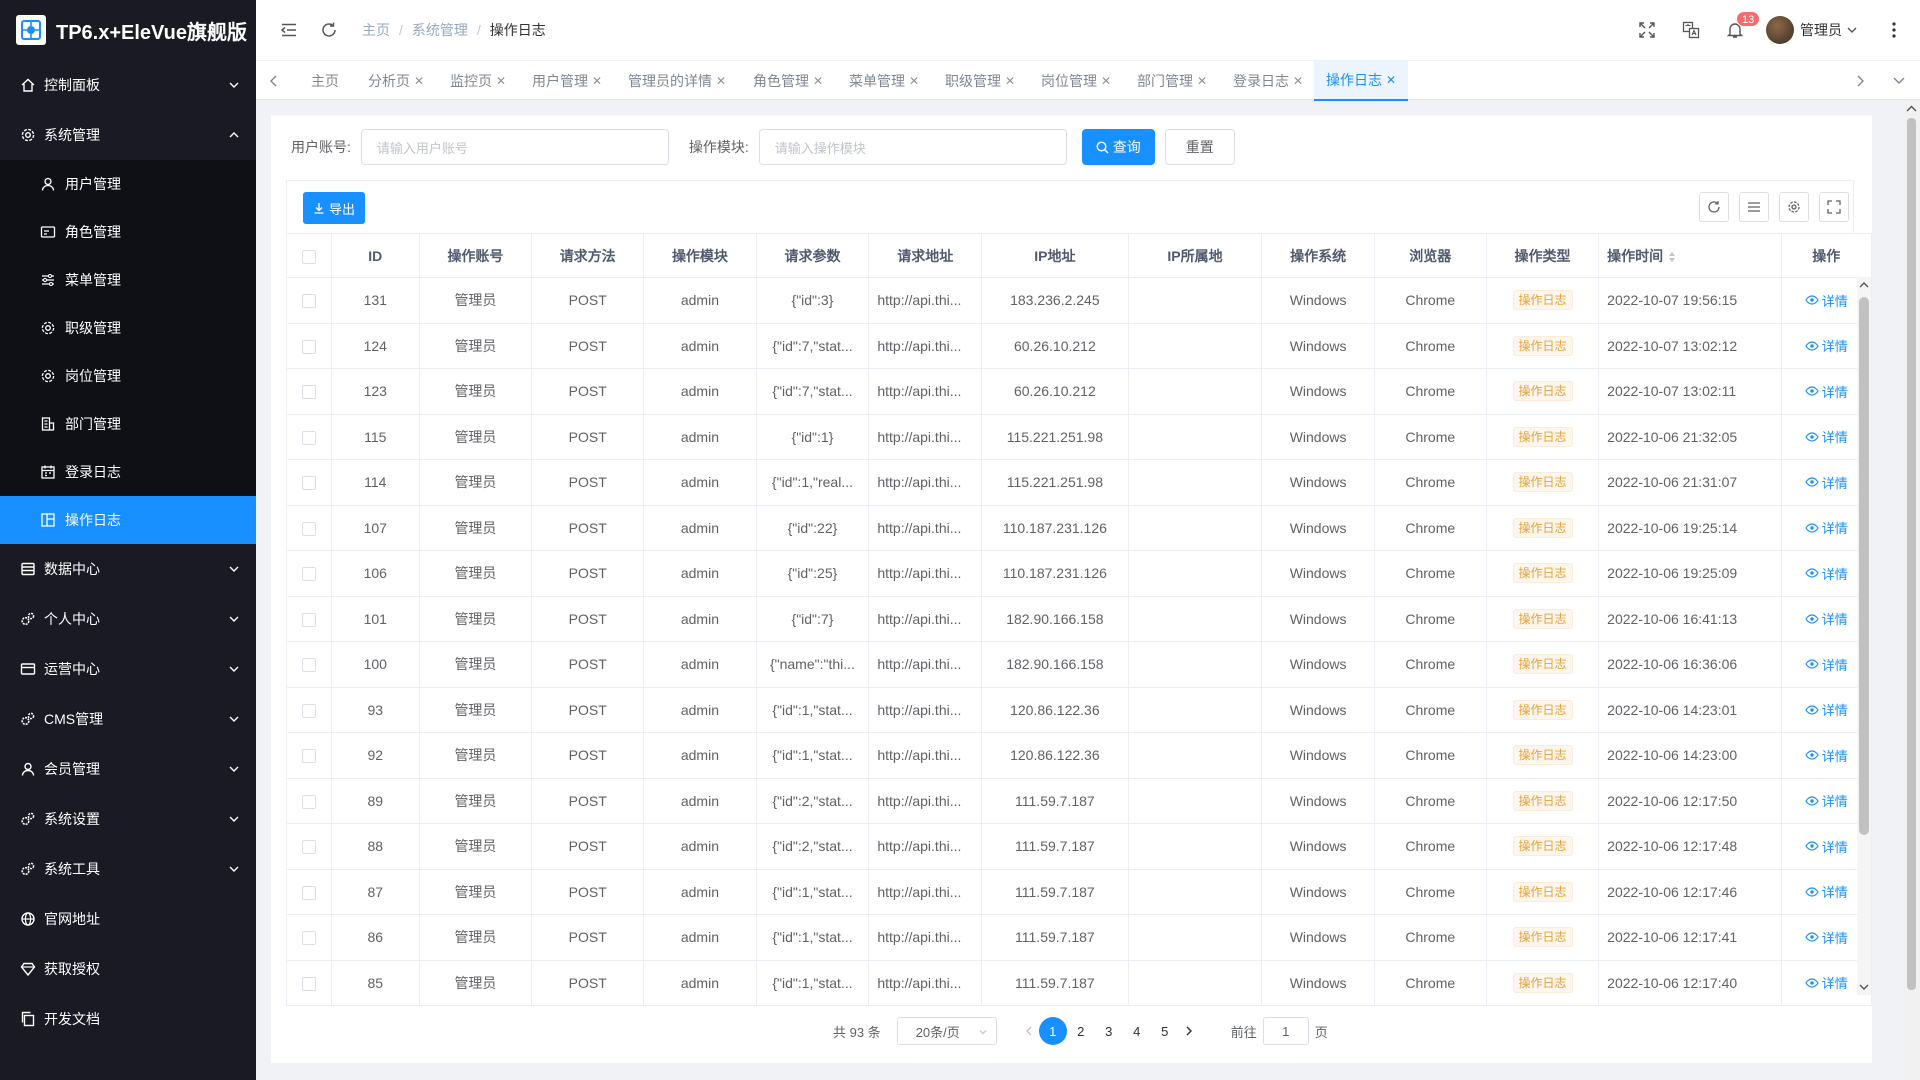  What do you see at coordinates (478, 81) in the screenshot?
I see `tab-monitor: 监控页 ✕` at bounding box center [478, 81].